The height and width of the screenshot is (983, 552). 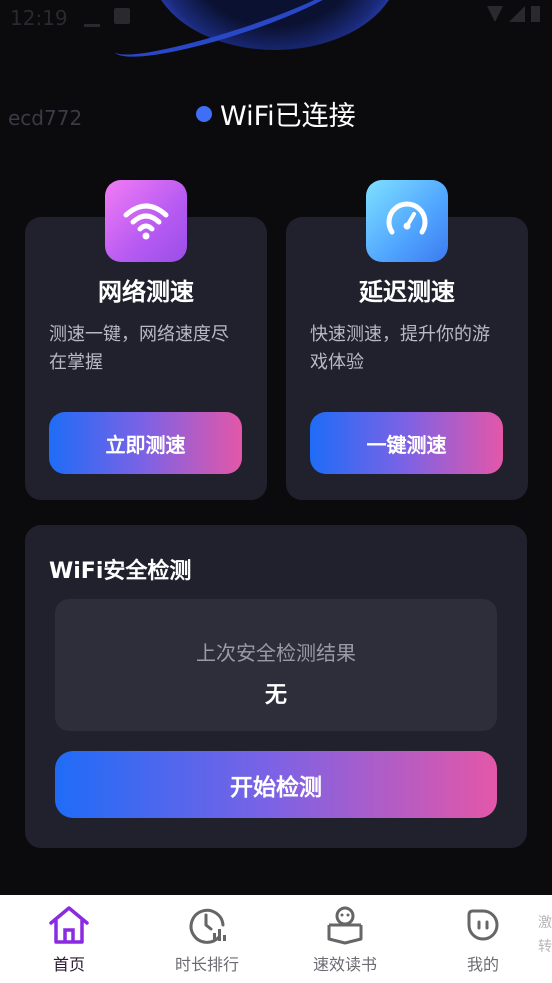 I want to click on security-title: WiFi安全检测, so click(x=120, y=571).